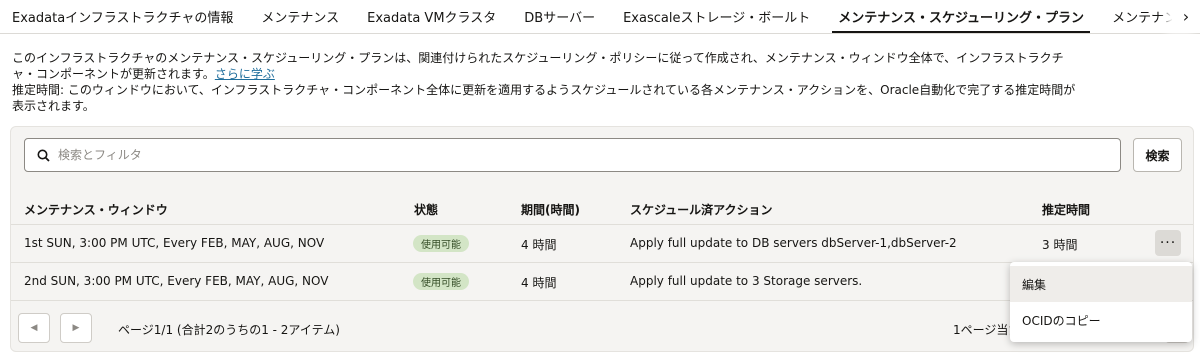 The width and height of the screenshot is (1200, 359). I want to click on search-icon, so click(43, 155).